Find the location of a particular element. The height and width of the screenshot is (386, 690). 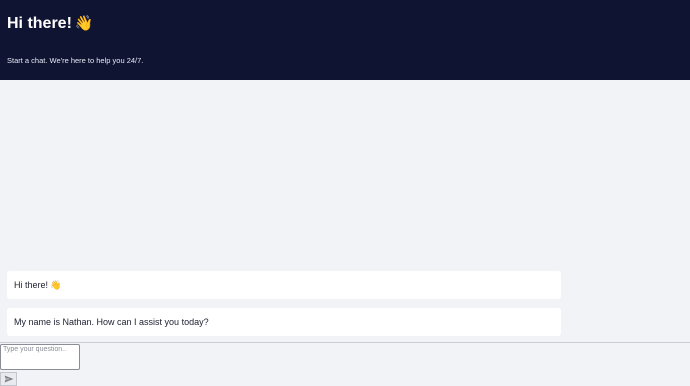

header-title-text: Hi there! is located at coordinates (39, 23).